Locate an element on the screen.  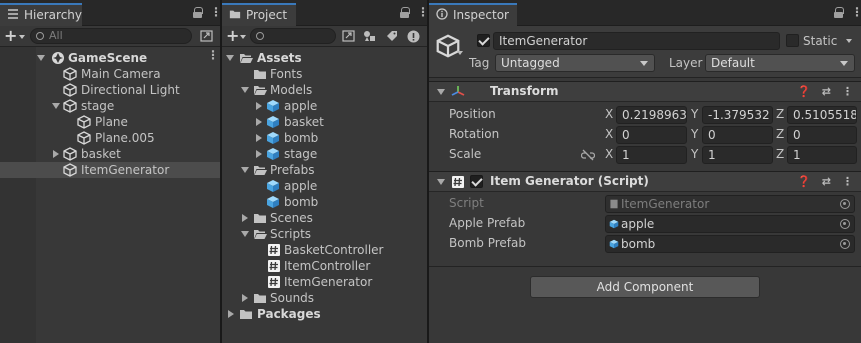
csharp-script-icon is located at coordinates (274, 266).